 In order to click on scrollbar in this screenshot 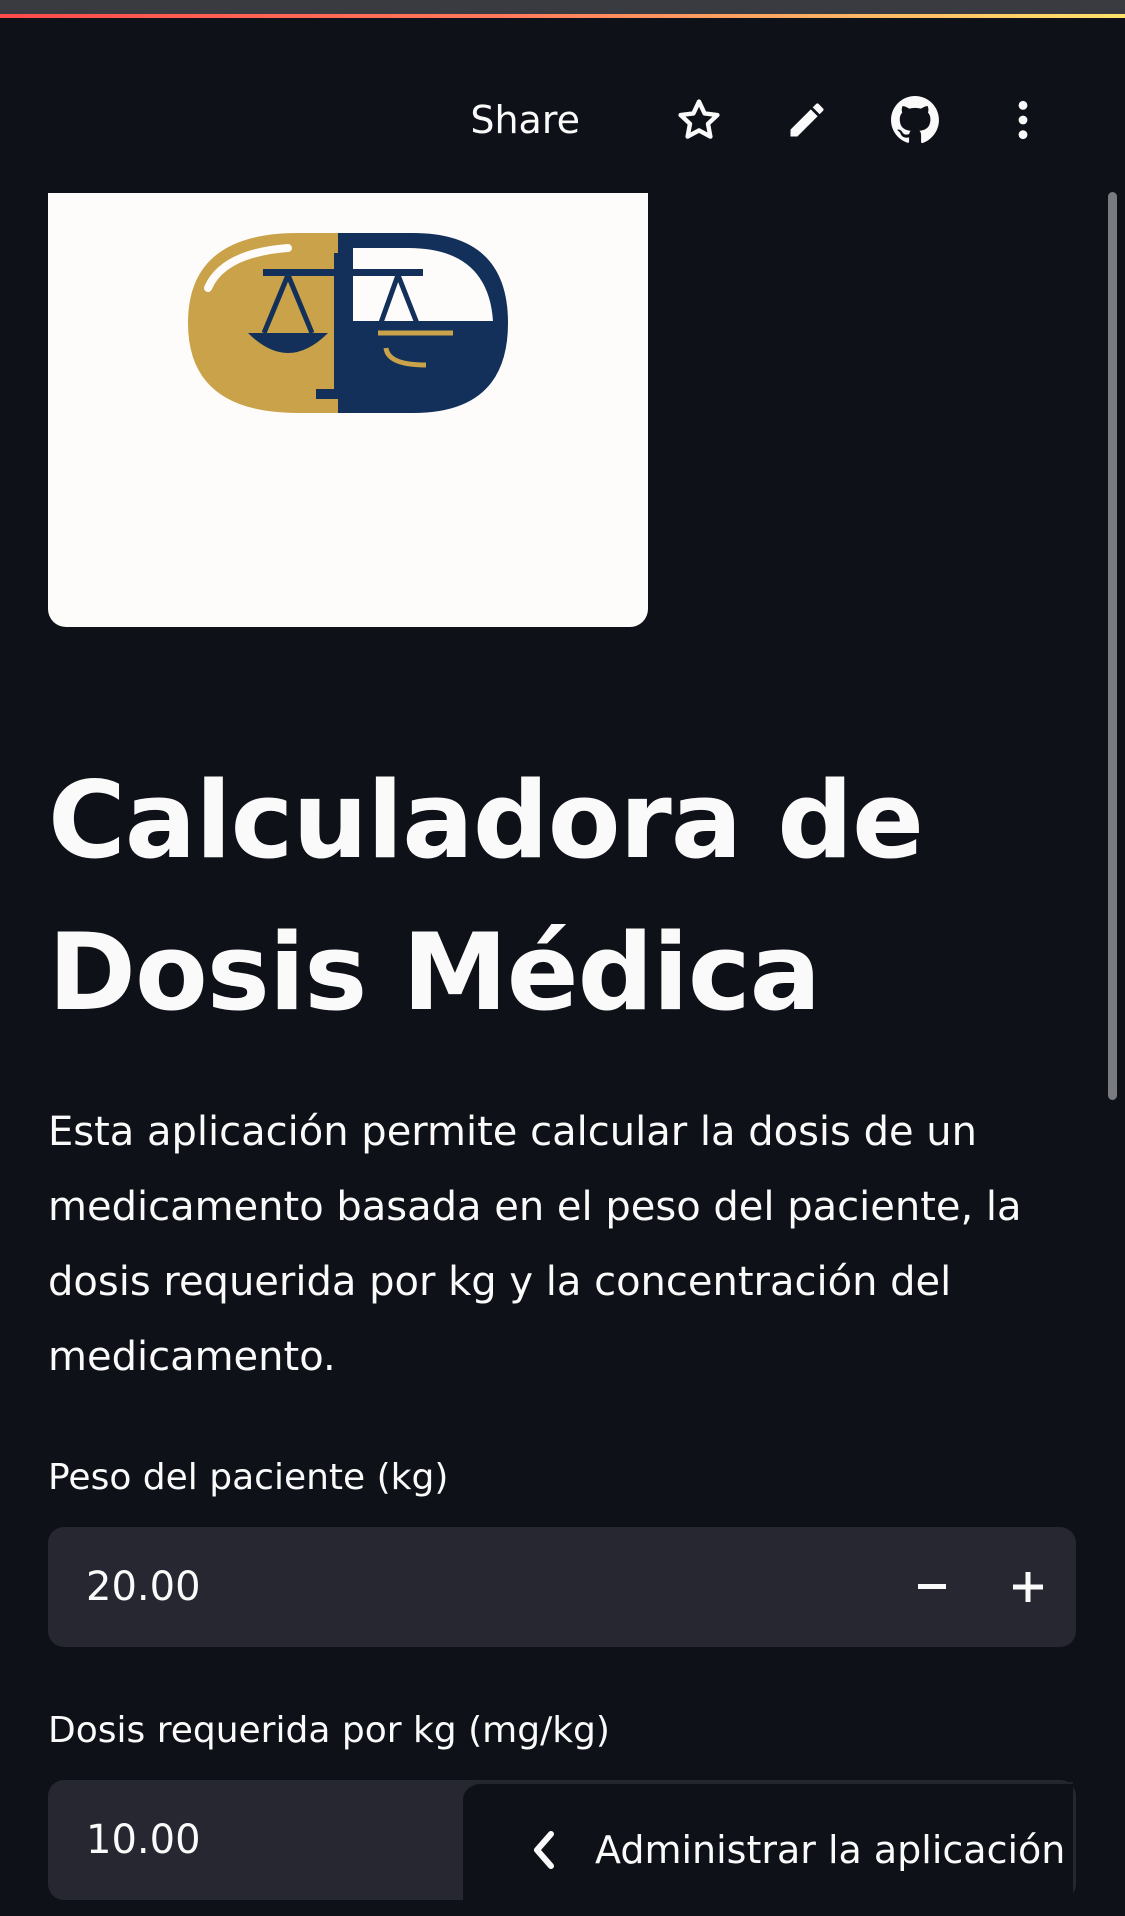, I will do `click(1112, 646)`.